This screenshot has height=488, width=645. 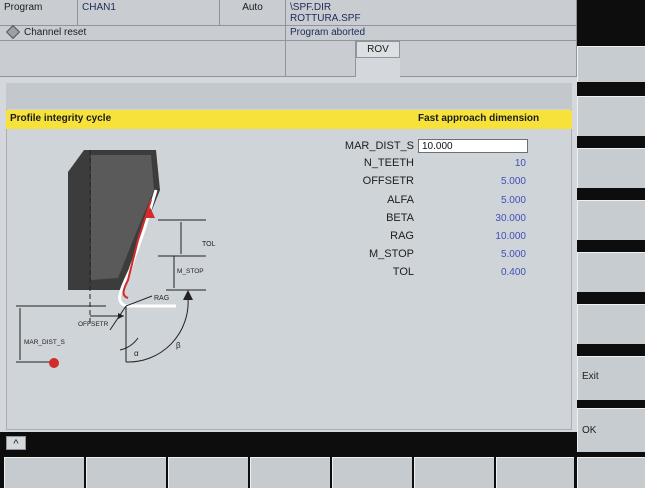 What do you see at coordinates (611, 378) in the screenshot?
I see `exit-softkey: Exit` at bounding box center [611, 378].